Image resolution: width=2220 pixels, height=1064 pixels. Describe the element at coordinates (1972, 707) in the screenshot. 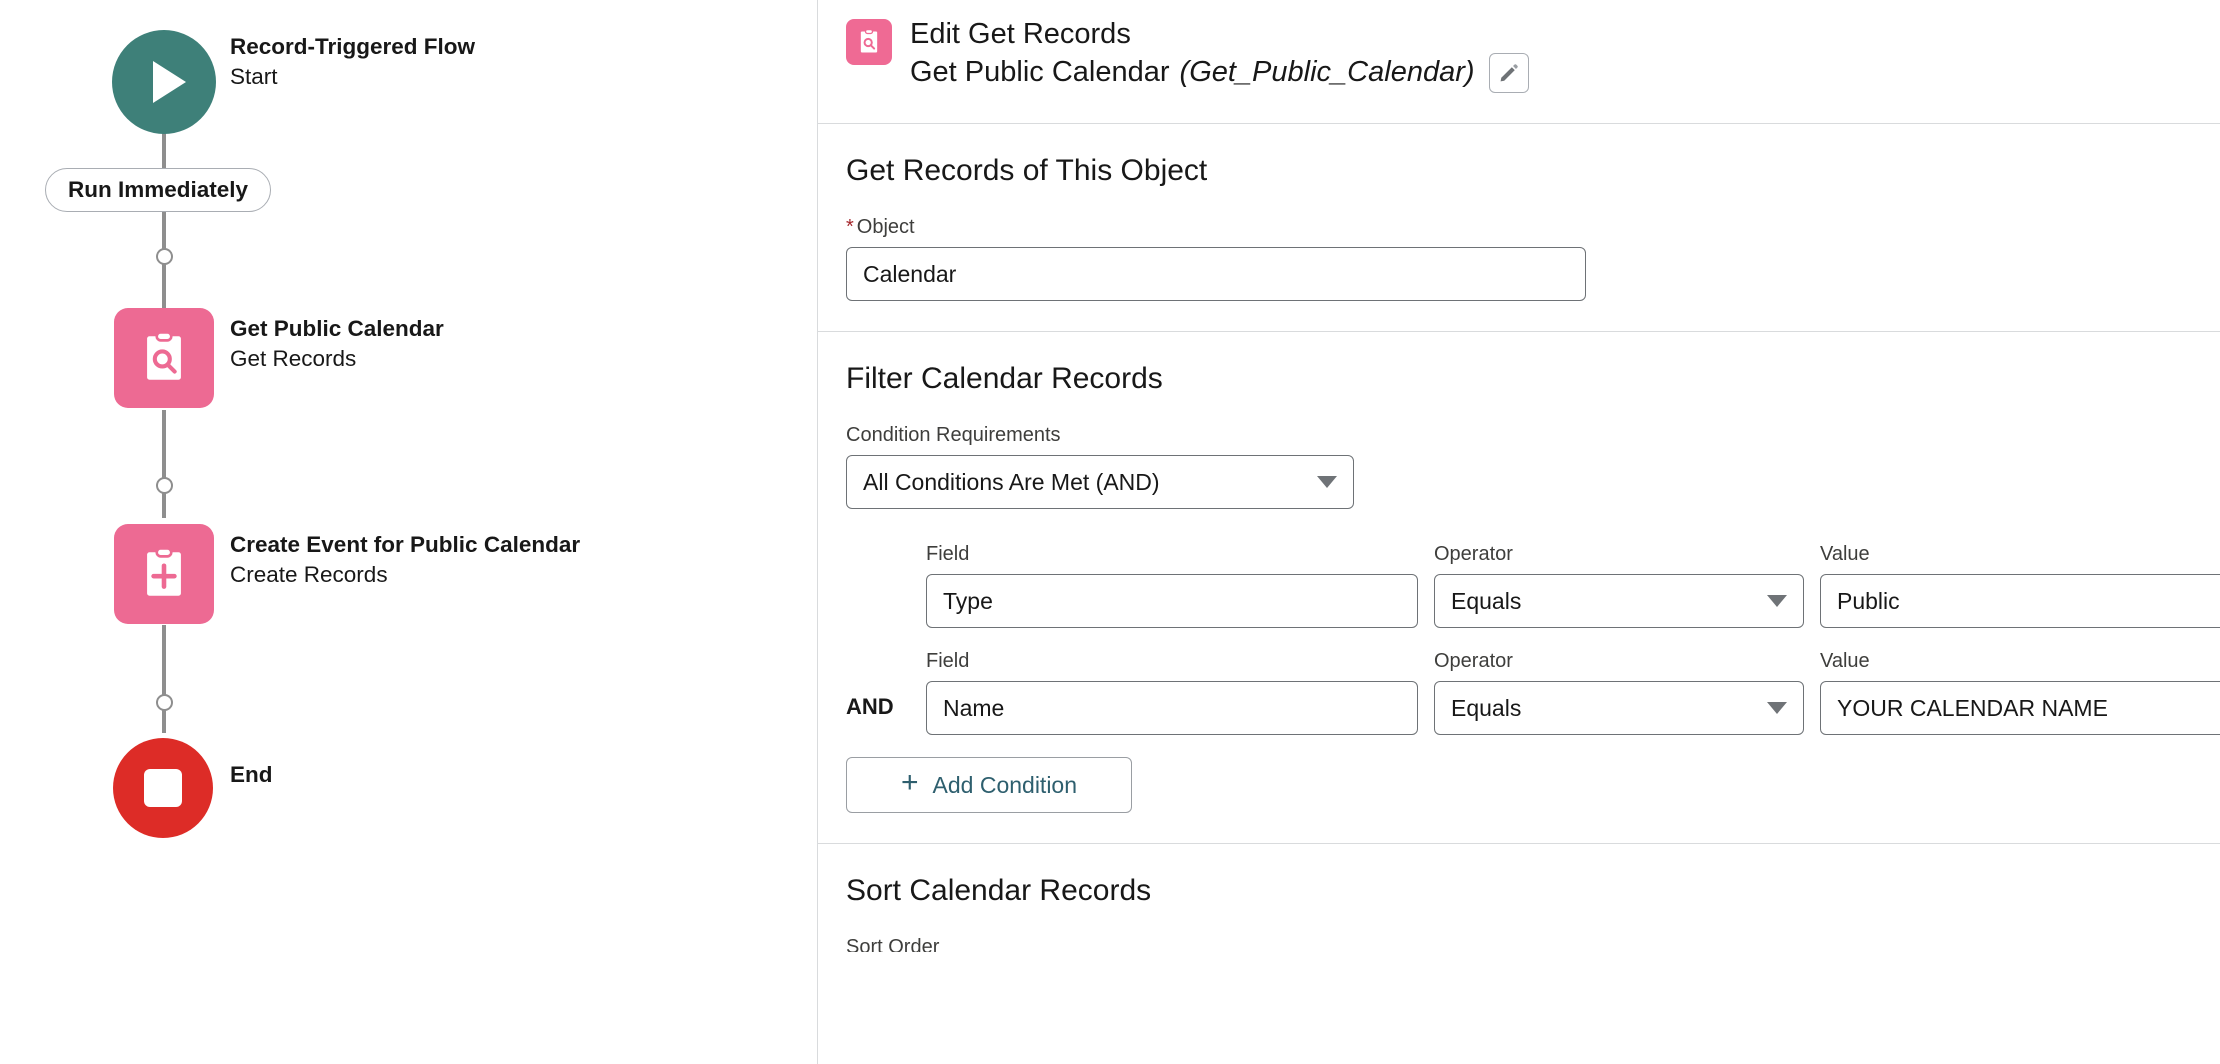

I see `condition-value-text: YOUR CALENDAR NAME` at that location.